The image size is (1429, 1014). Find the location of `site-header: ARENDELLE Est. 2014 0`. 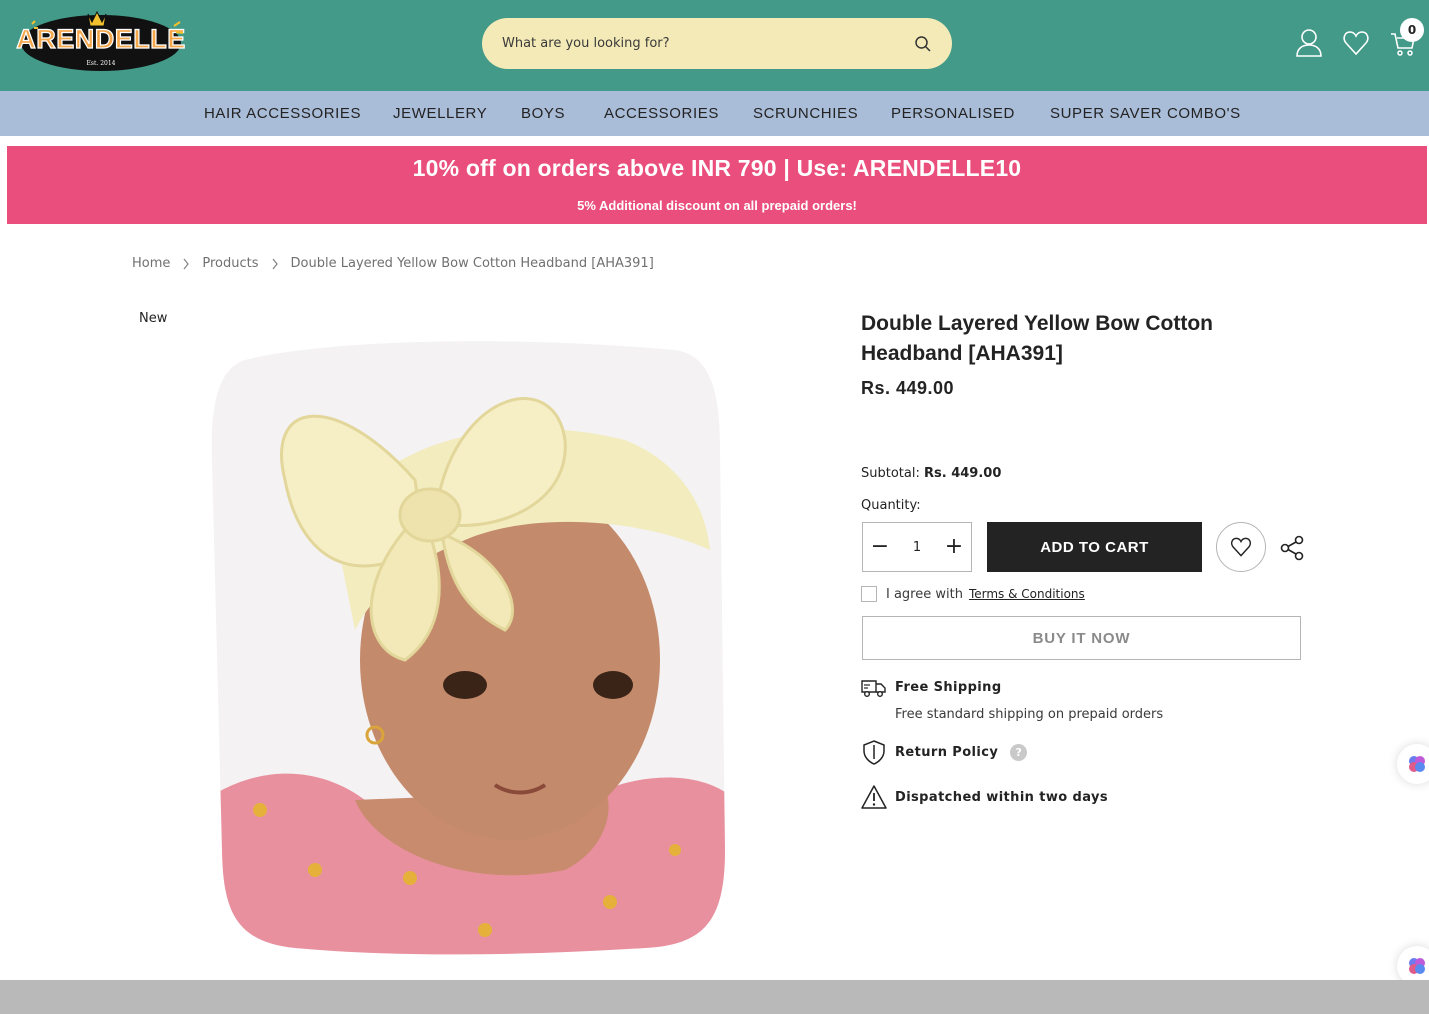

site-header: ARENDELLE Est. 2014 0 is located at coordinates (714, 45).